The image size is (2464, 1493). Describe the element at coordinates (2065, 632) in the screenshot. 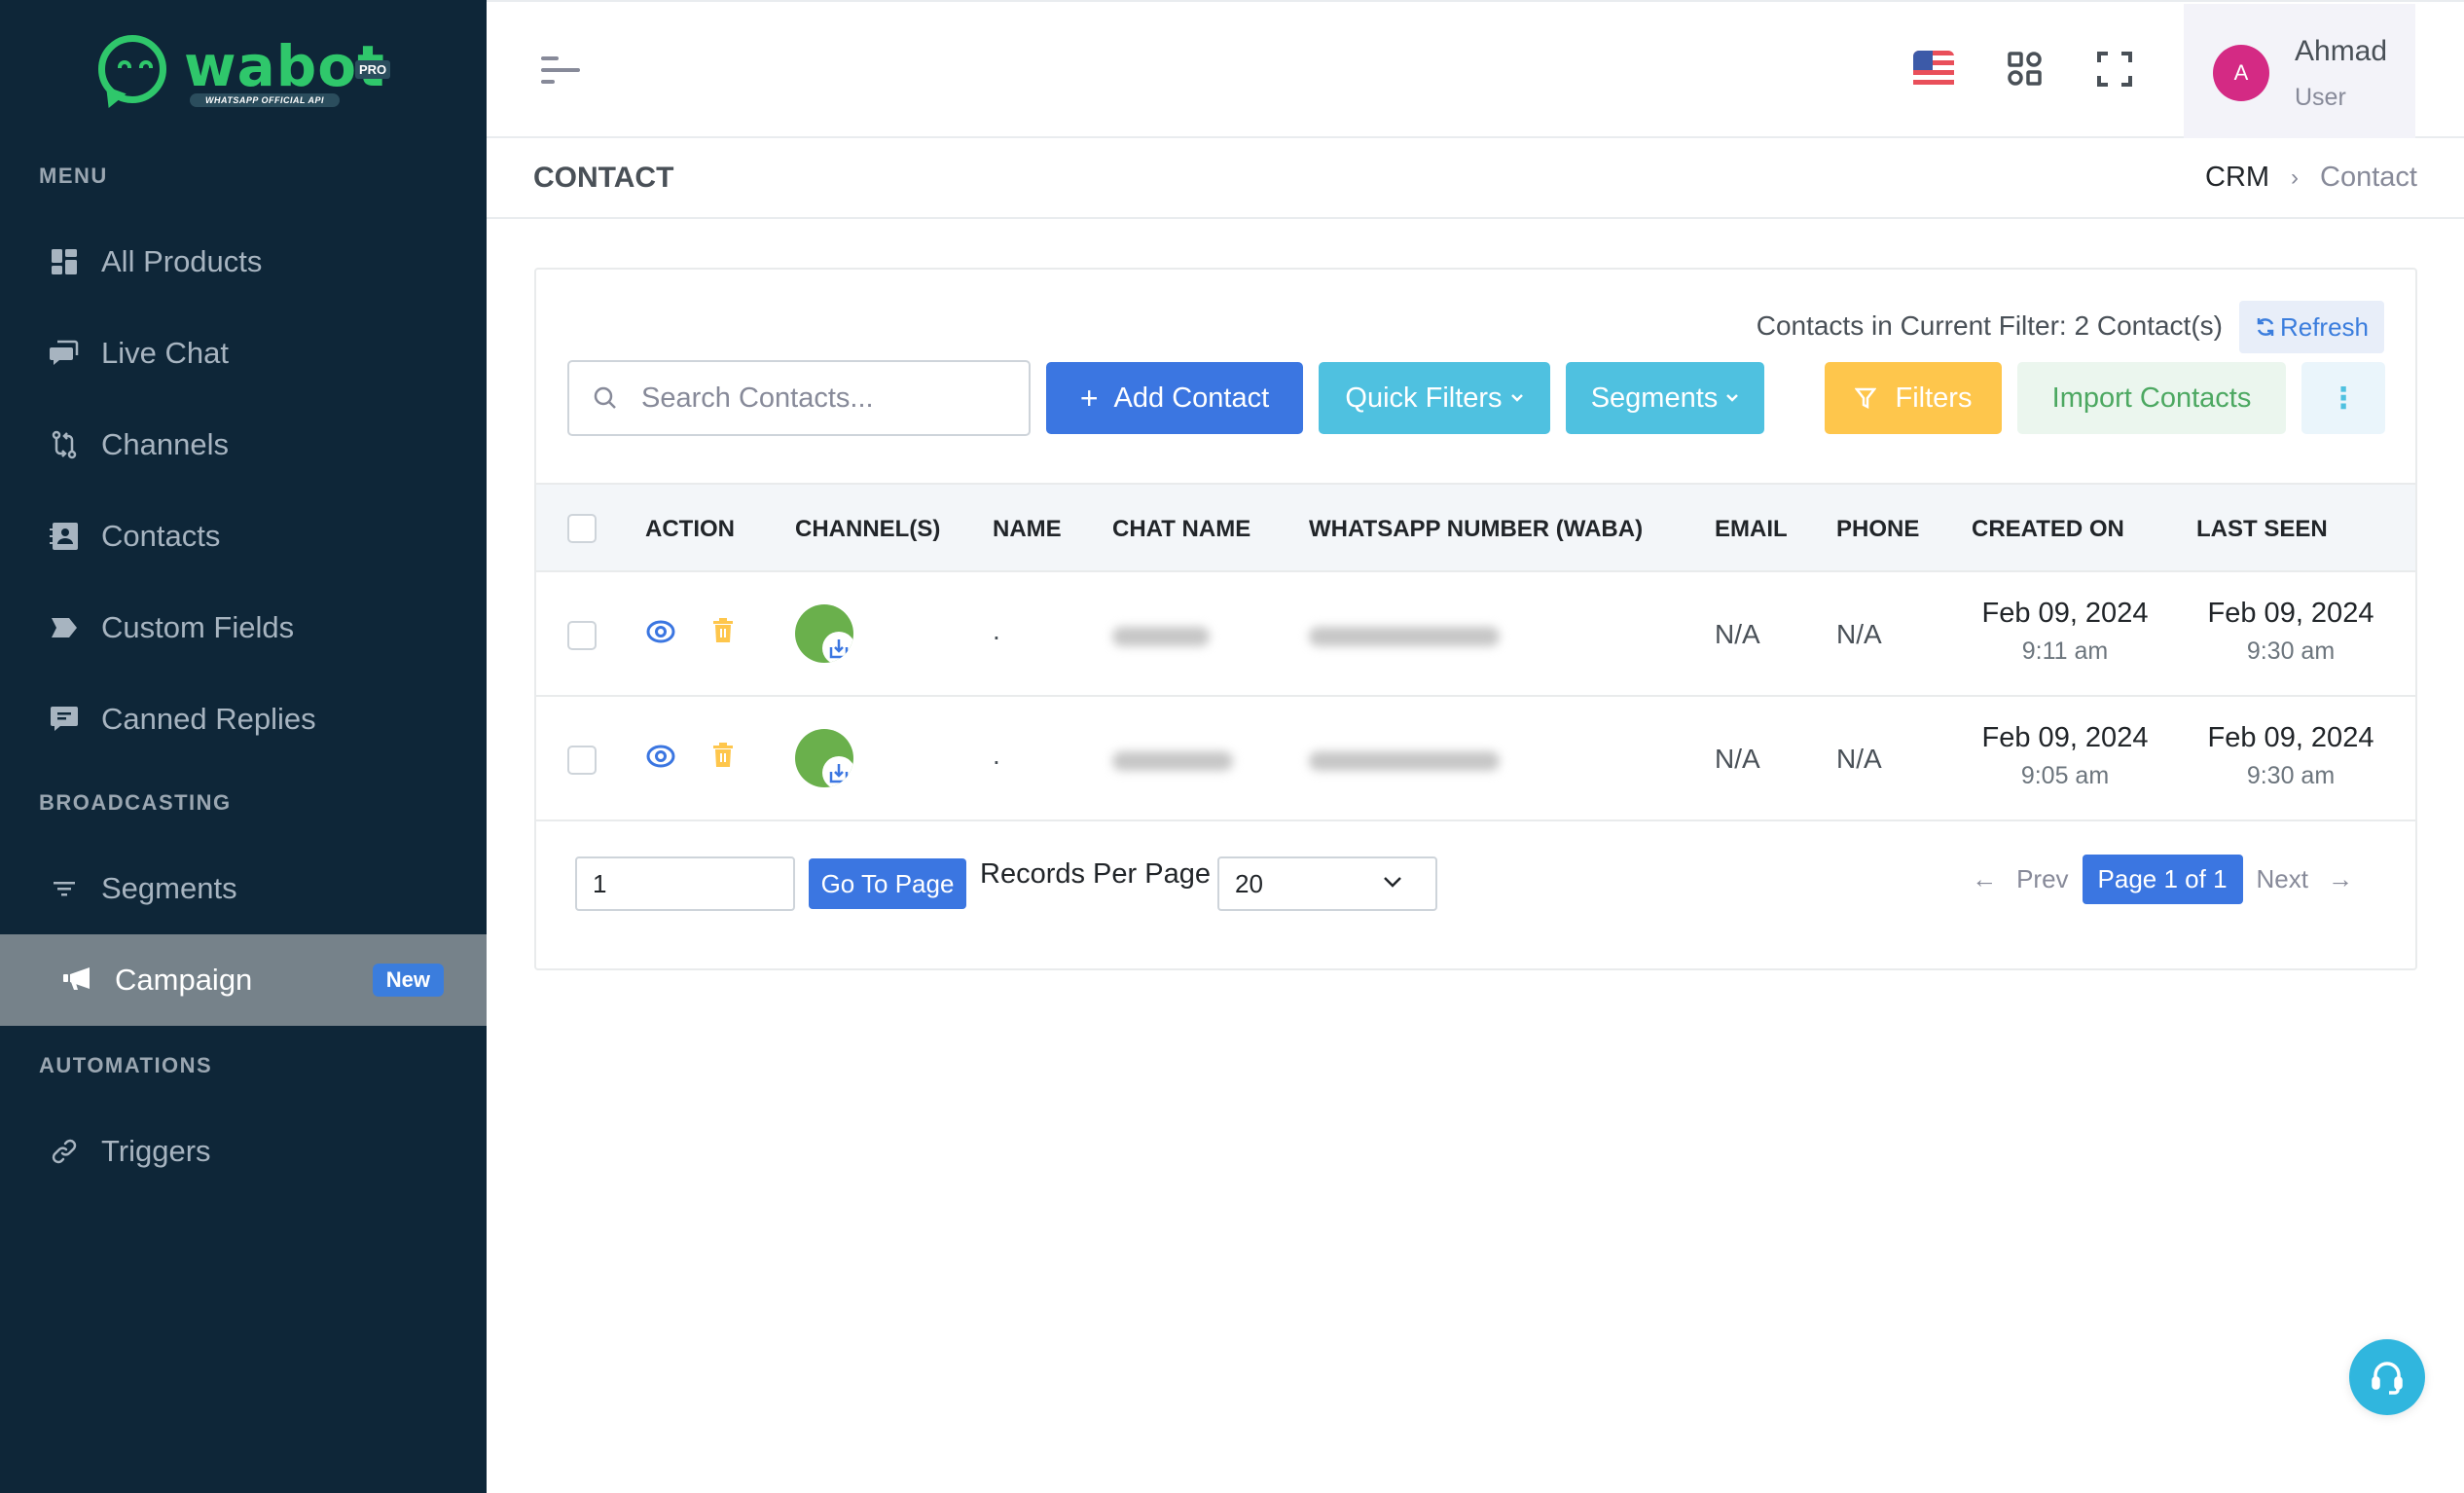

I see `created-on: Feb 09, 2024 9:11 am` at that location.